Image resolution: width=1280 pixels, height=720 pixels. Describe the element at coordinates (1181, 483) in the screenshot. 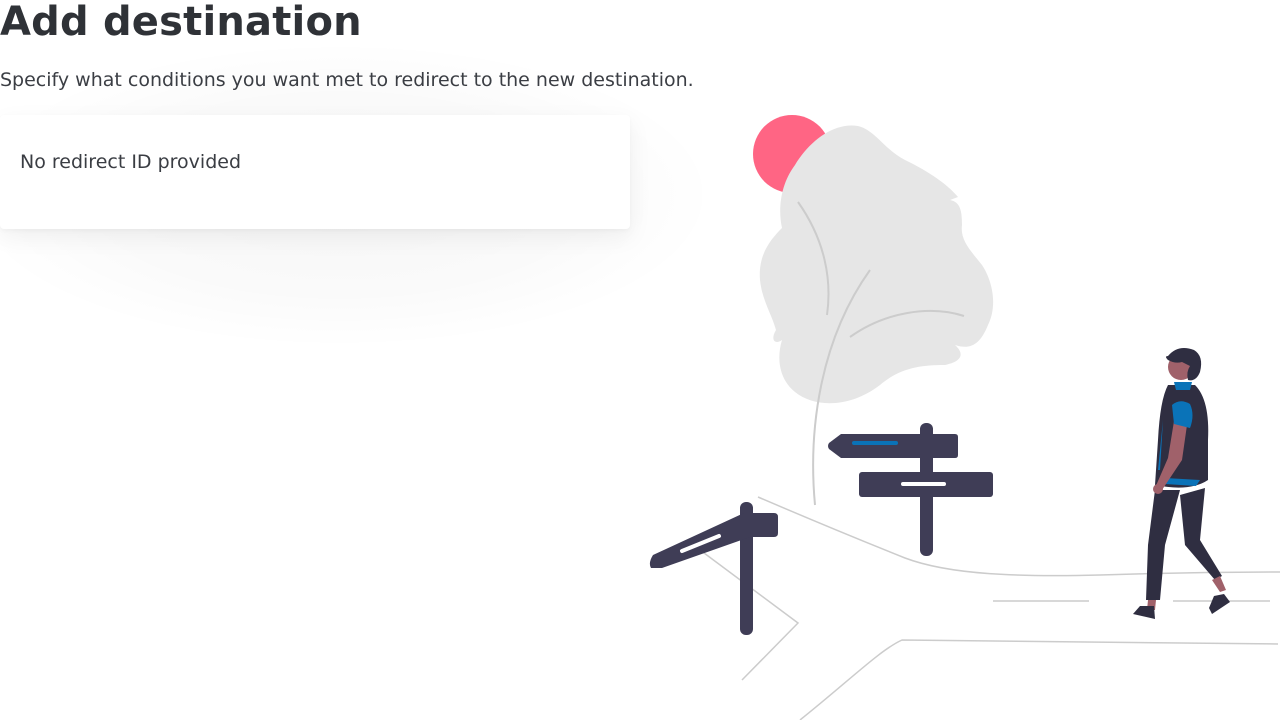

I see `person-figure` at that location.